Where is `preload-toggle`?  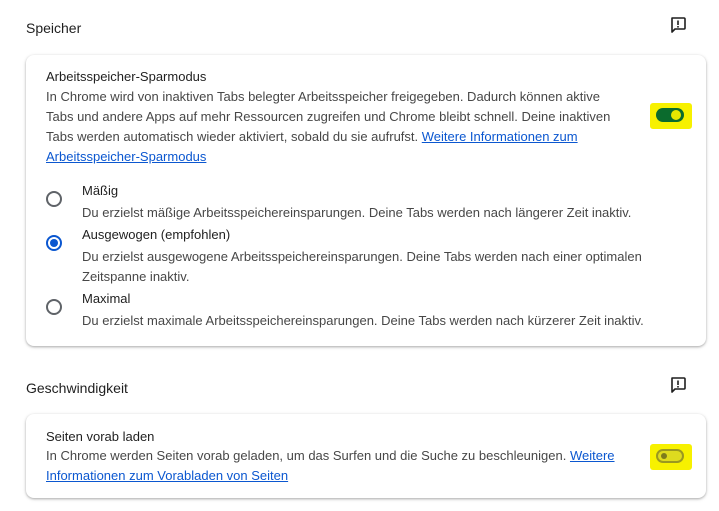 preload-toggle is located at coordinates (670, 456).